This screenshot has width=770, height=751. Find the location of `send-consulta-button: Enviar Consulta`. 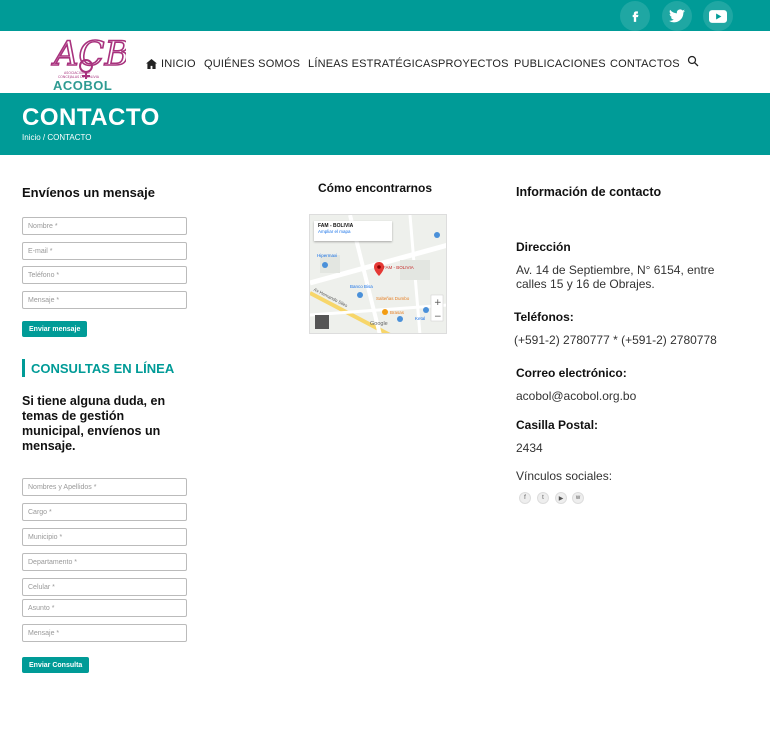

send-consulta-button: Enviar Consulta is located at coordinates (56, 665).